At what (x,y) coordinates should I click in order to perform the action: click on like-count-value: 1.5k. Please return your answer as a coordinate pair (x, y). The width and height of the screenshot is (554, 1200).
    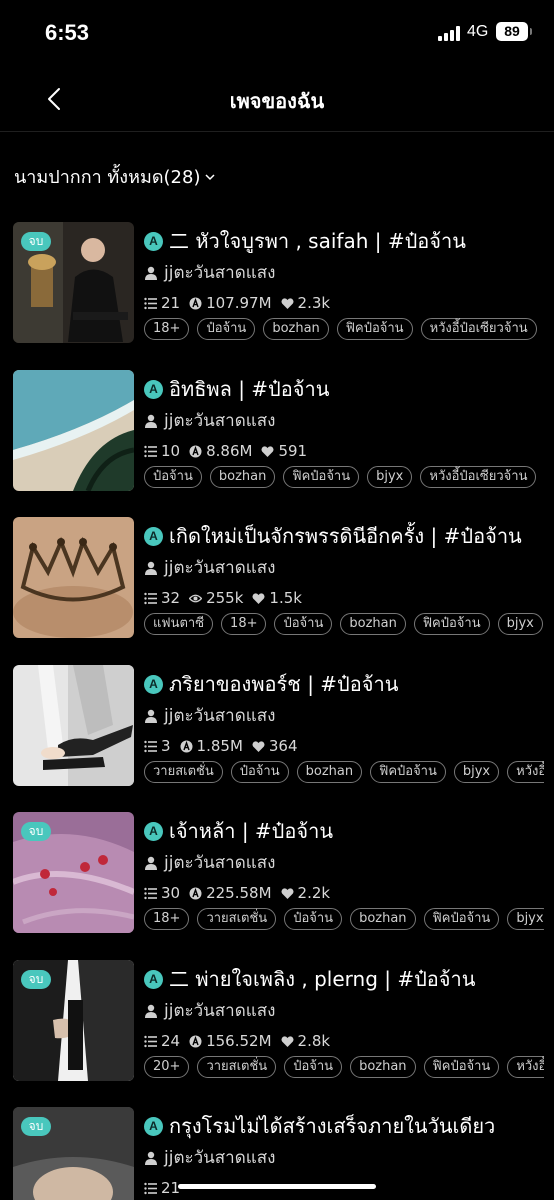
    Looking at the image, I should click on (285, 598).